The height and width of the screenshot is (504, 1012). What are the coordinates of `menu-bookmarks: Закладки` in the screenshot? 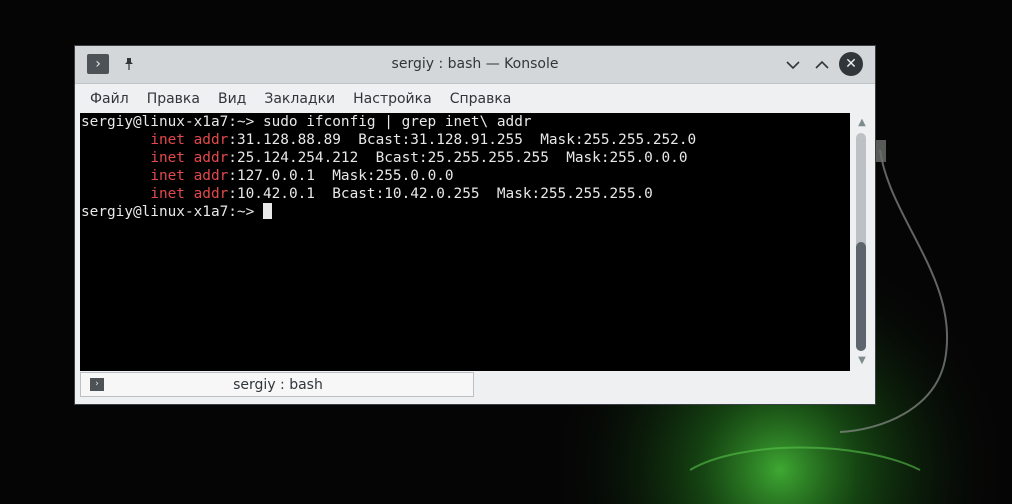 It's located at (299, 98).